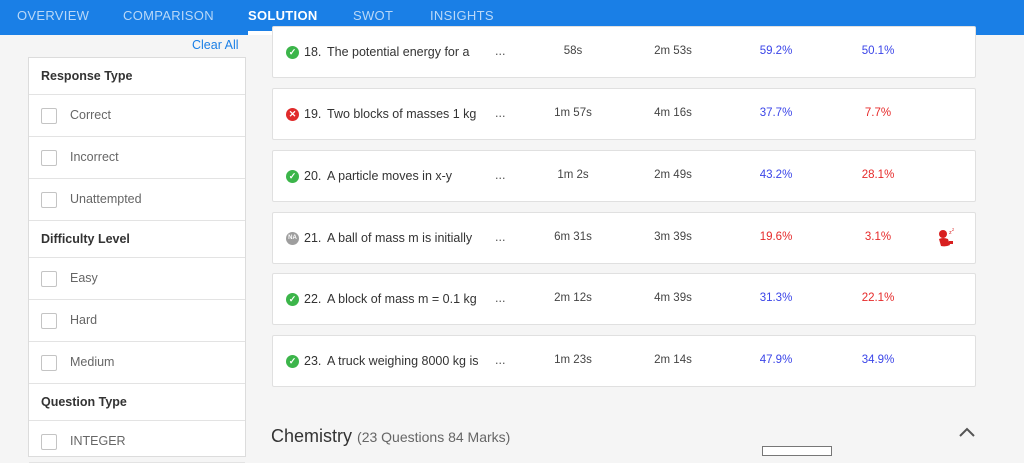 The width and height of the screenshot is (1024, 463). I want to click on tab-swot: SWOT, so click(373, 15).